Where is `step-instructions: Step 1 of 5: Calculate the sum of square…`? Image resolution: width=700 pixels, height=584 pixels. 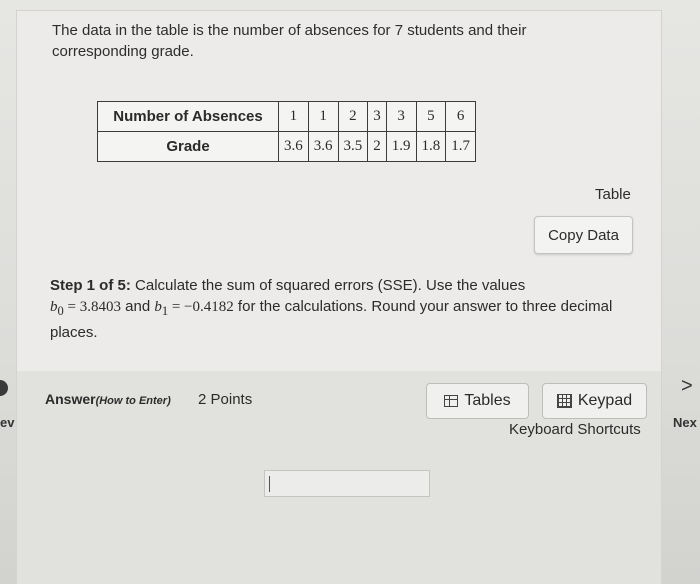
step-instructions: Step 1 of 5: Calculate the sum of square… is located at coordinates (345, 309).